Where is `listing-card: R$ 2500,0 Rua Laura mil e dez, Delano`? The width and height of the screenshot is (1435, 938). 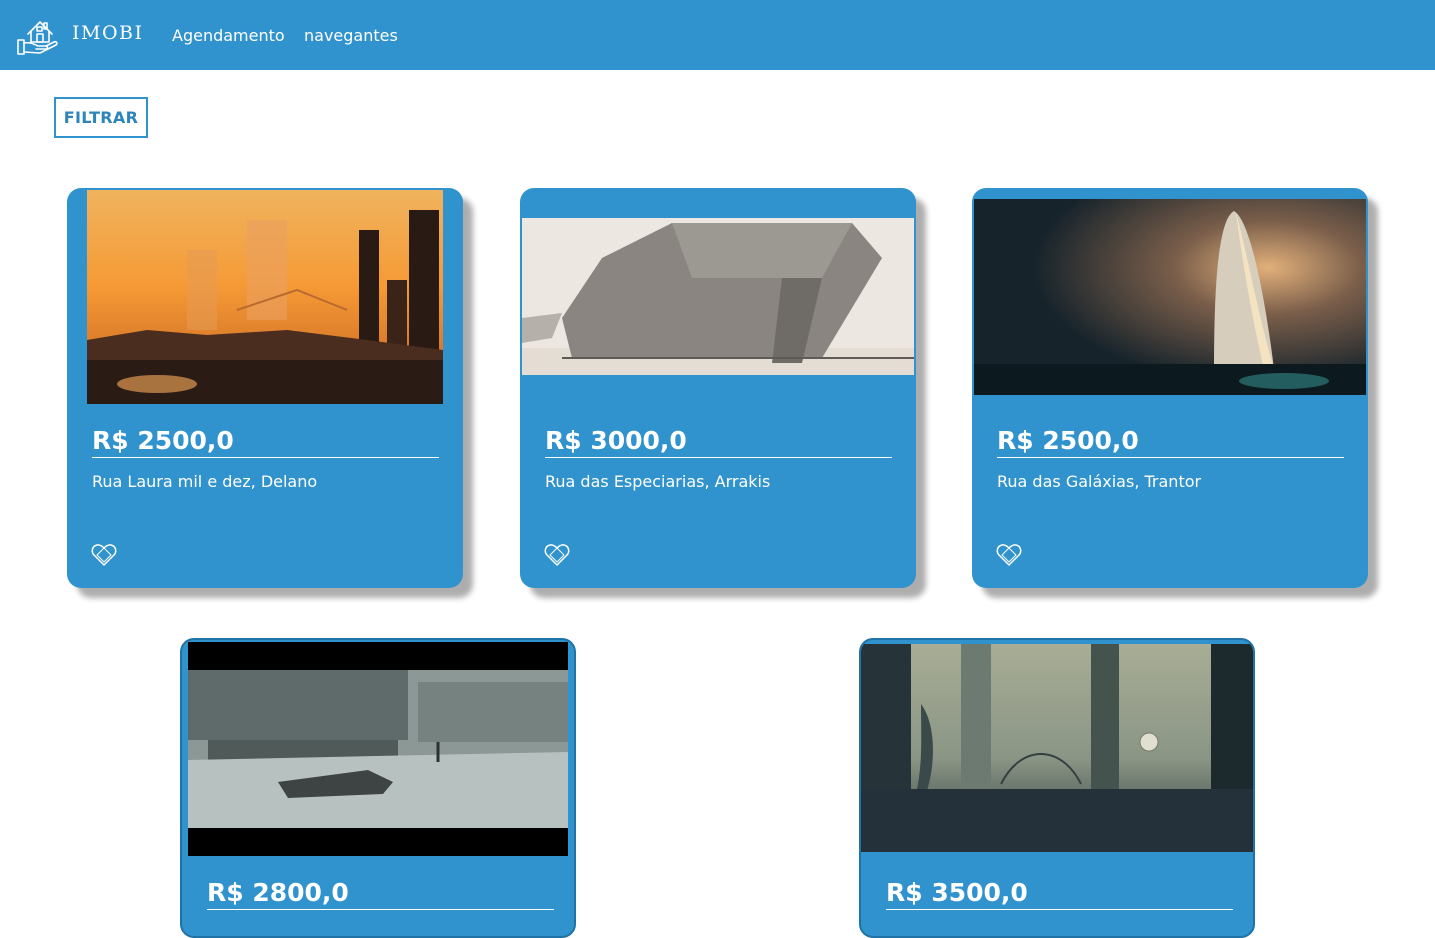 listing-card: R$ 2500,0 Rua Laura mil e dez, Delano is located at coordinates (265, 388).